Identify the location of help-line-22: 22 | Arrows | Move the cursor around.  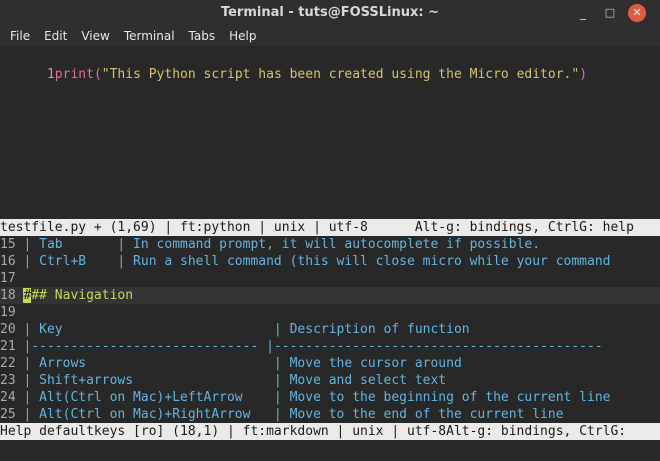
(231, 363).